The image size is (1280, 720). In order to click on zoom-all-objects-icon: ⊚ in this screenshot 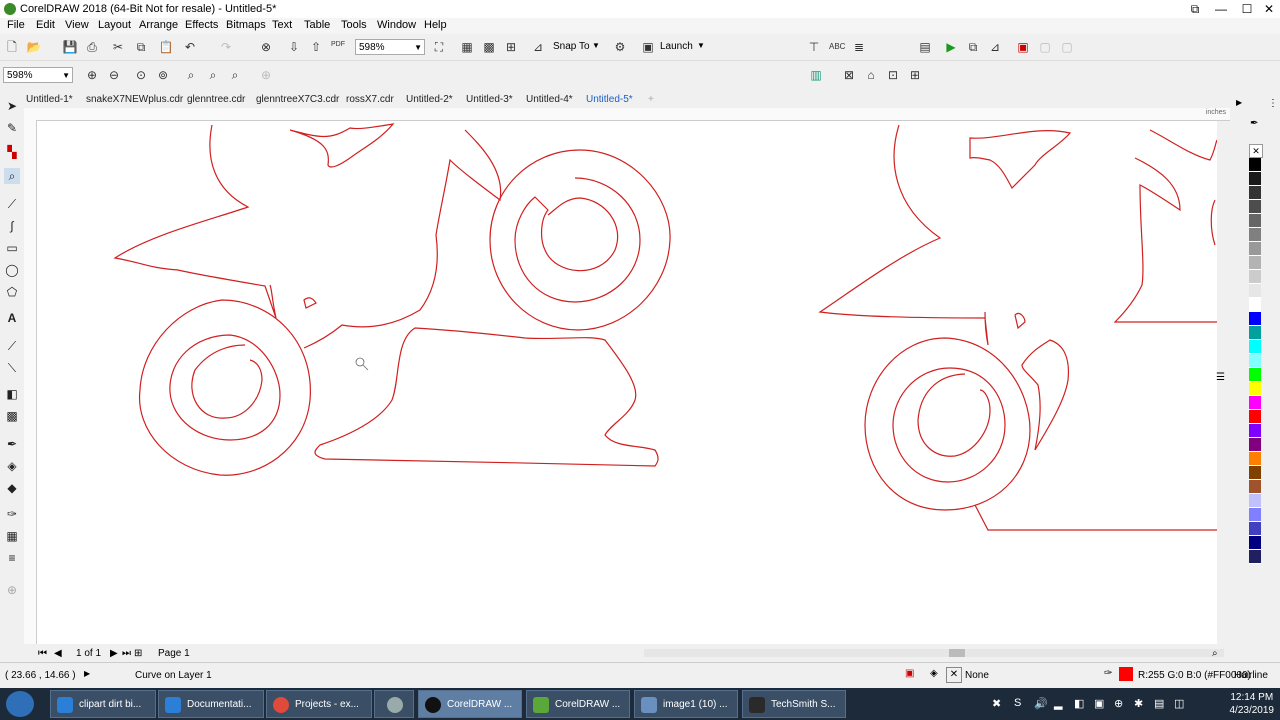, I will do `click(163, 75)`.